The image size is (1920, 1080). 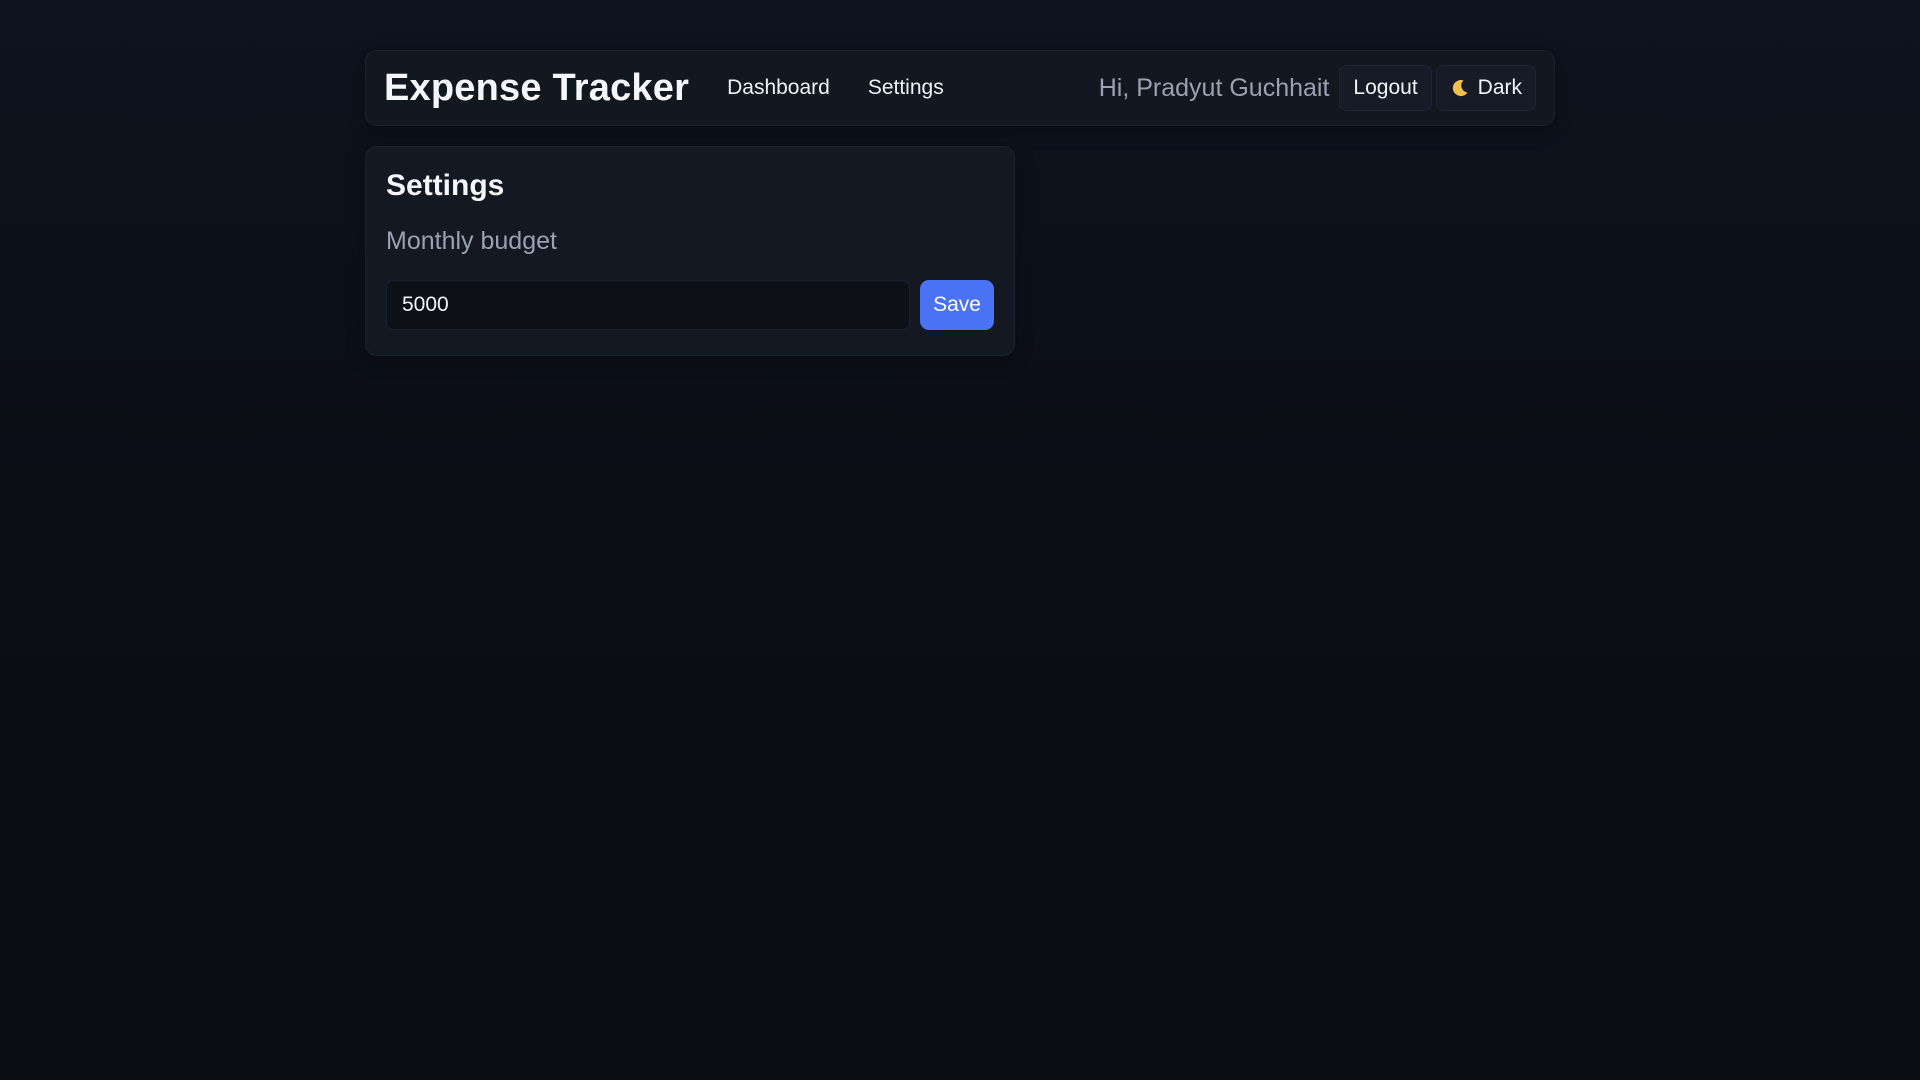 What do you see at coordinates (471, 241) in the screenshot?
I see `monthly-budget-label: Monthly budget` at bounding box center [471, 241].